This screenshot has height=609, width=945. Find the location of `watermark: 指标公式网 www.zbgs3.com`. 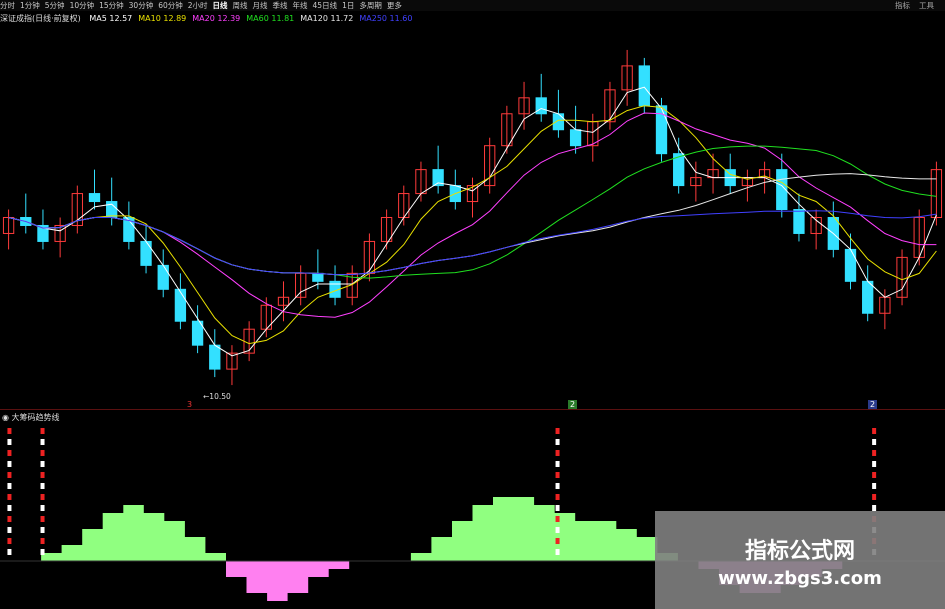

watermark: 指标公式网 www.zbgs3.com is located at coordinates (800, 560).